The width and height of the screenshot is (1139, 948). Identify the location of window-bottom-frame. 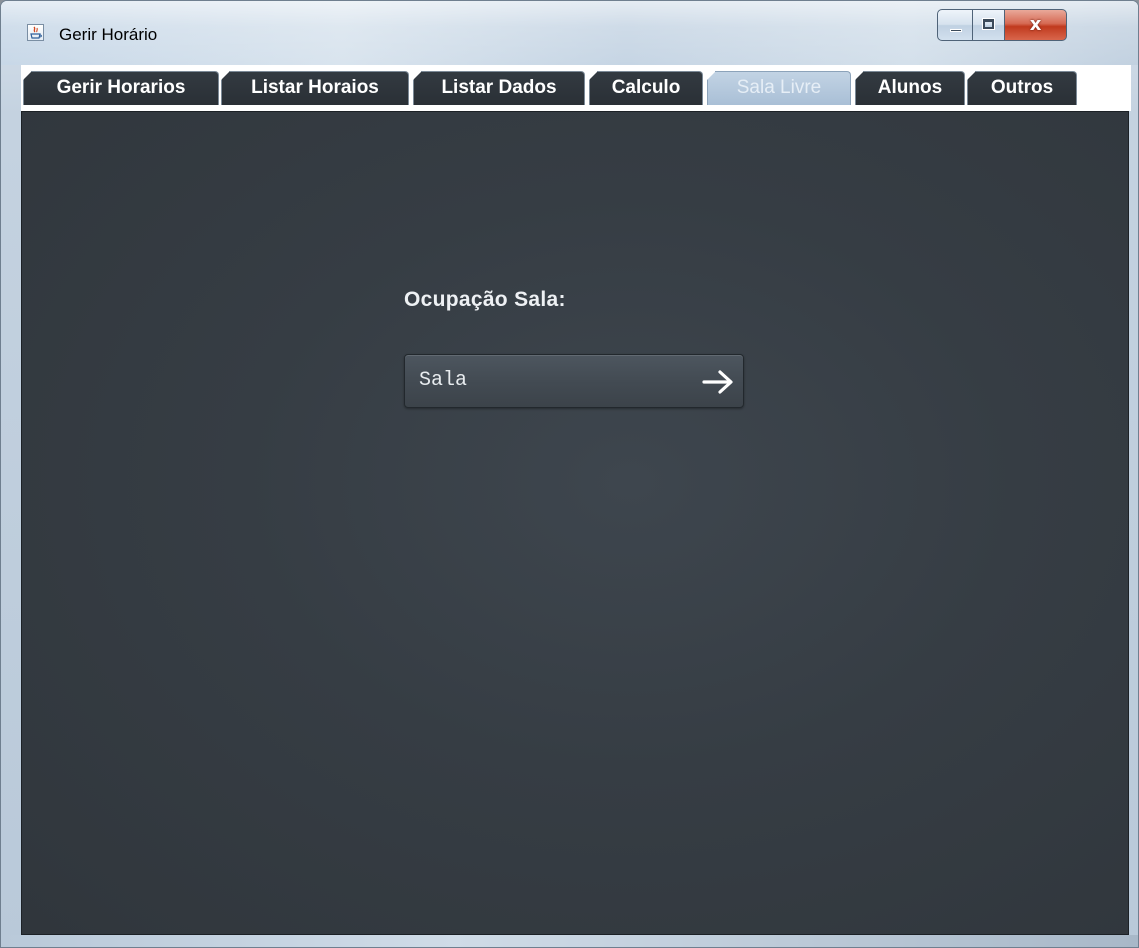
(569, 941).